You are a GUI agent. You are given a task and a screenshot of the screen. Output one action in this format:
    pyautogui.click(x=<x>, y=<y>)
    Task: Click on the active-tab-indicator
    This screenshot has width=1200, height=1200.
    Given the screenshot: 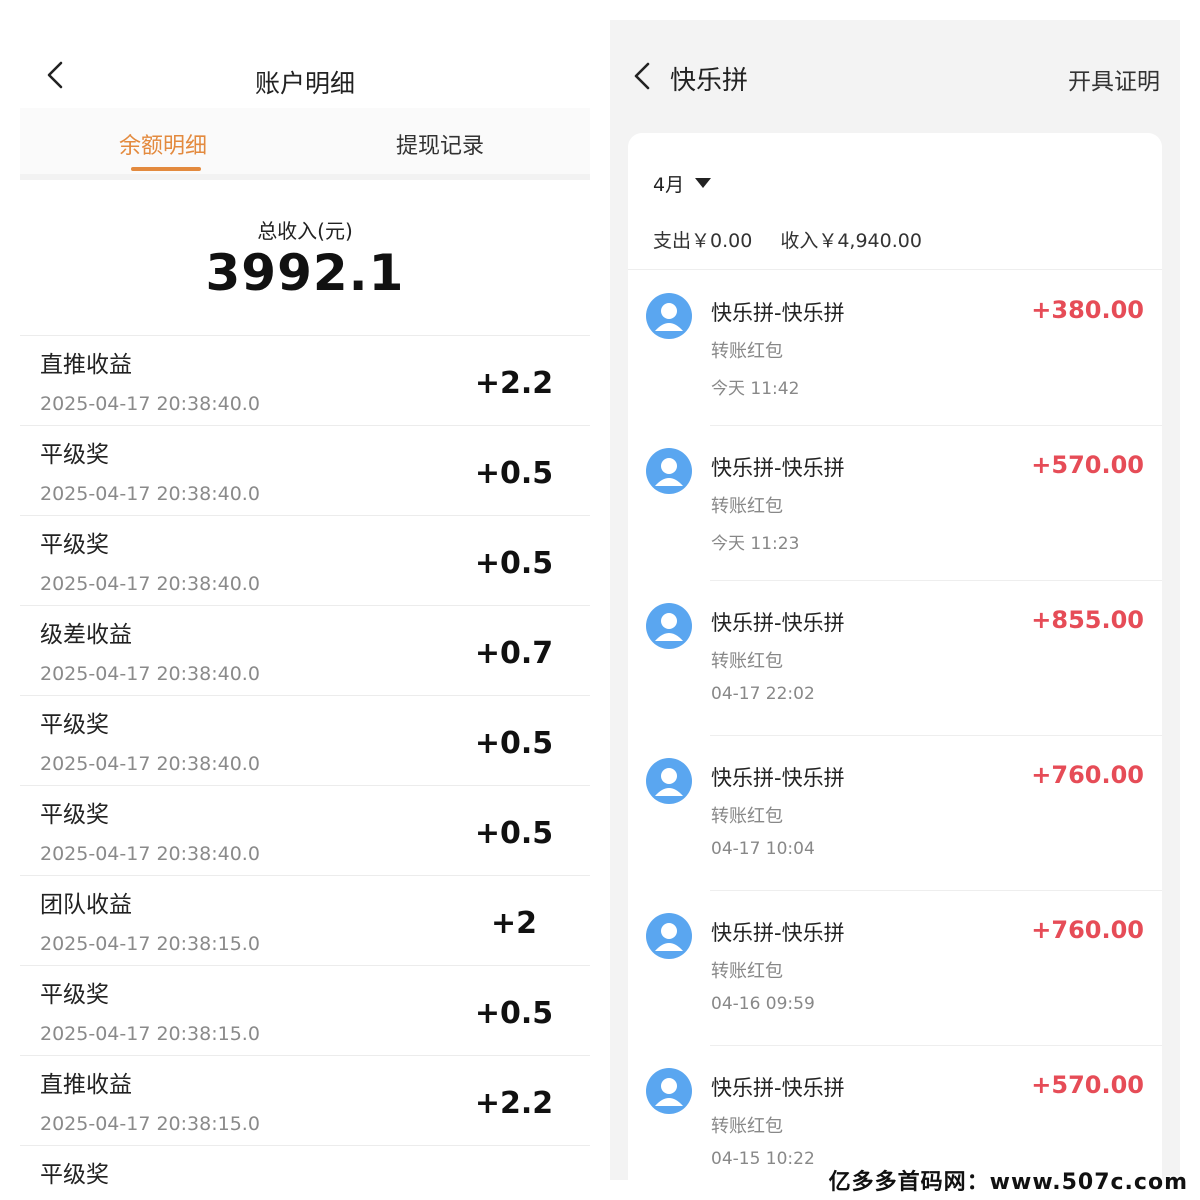 What is the action you would take?
    pyautogui.click(x=166, y=169)
    